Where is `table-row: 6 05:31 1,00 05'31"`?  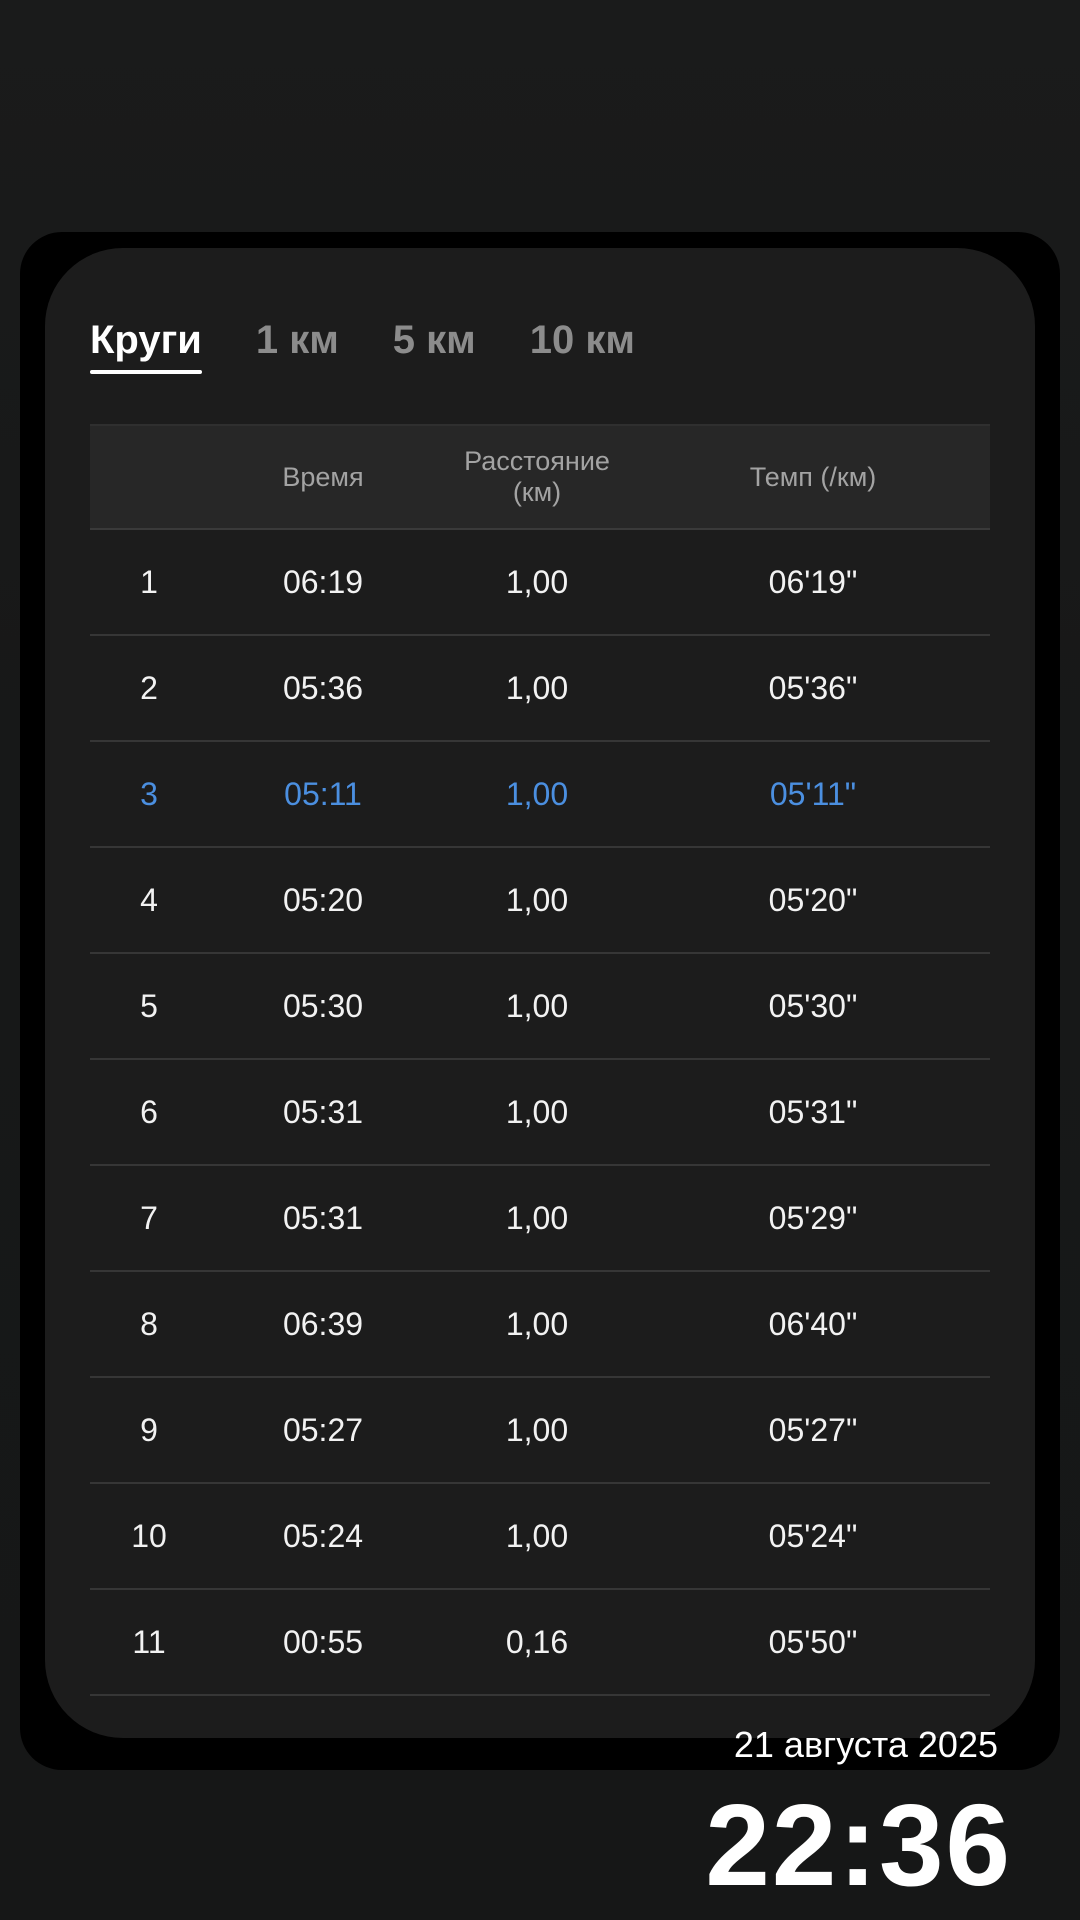
table-row: 6 05:31 1,00 05'31" is located at coordinates (540, 1113).